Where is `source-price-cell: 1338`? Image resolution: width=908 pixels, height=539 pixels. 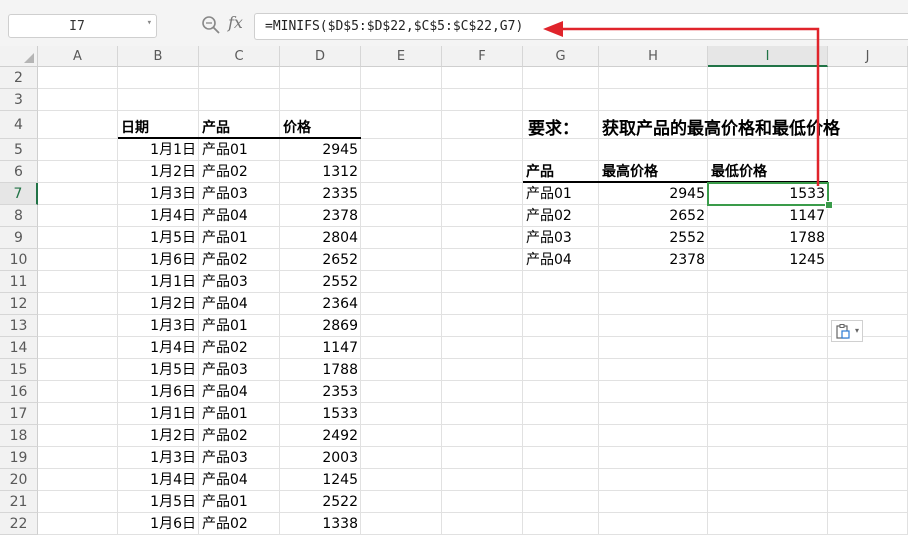
source-price-cell: 1338 is located at coordinates (320, 524).